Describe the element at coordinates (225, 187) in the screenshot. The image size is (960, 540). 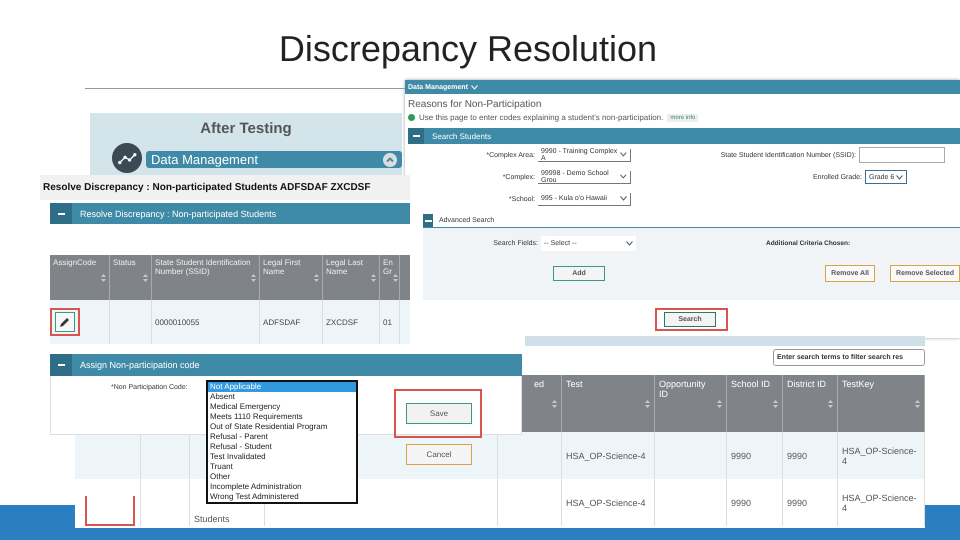
I see `dialog-title: Resolve Discrepancy : Non-participated Students ADFSDAF ZXCDSF` at that location.